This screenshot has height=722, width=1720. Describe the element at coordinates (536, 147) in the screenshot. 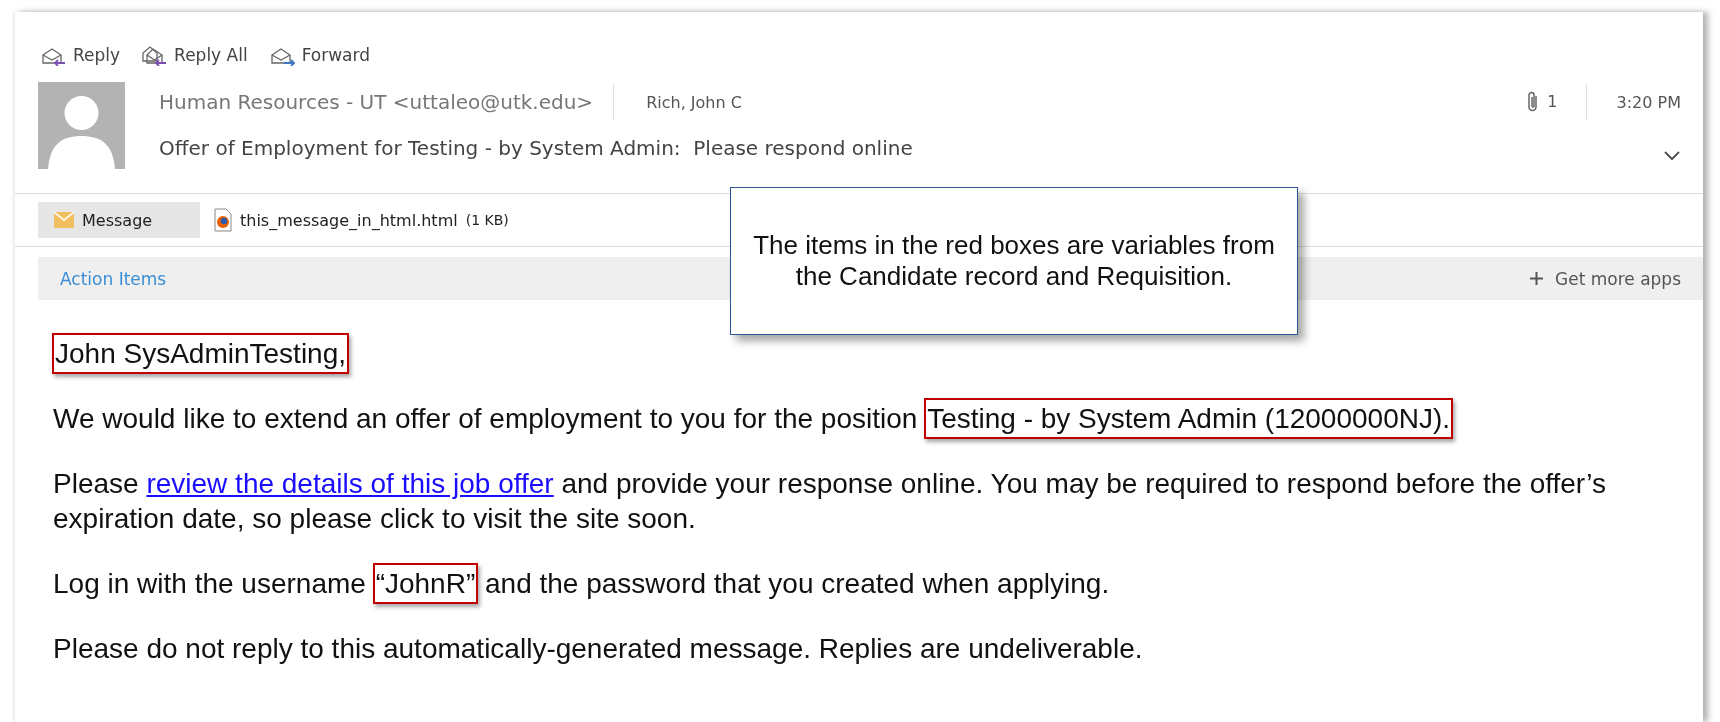

I see `subject: Offer of Employment for Testing - by System Admin: Please respond online` at that location.